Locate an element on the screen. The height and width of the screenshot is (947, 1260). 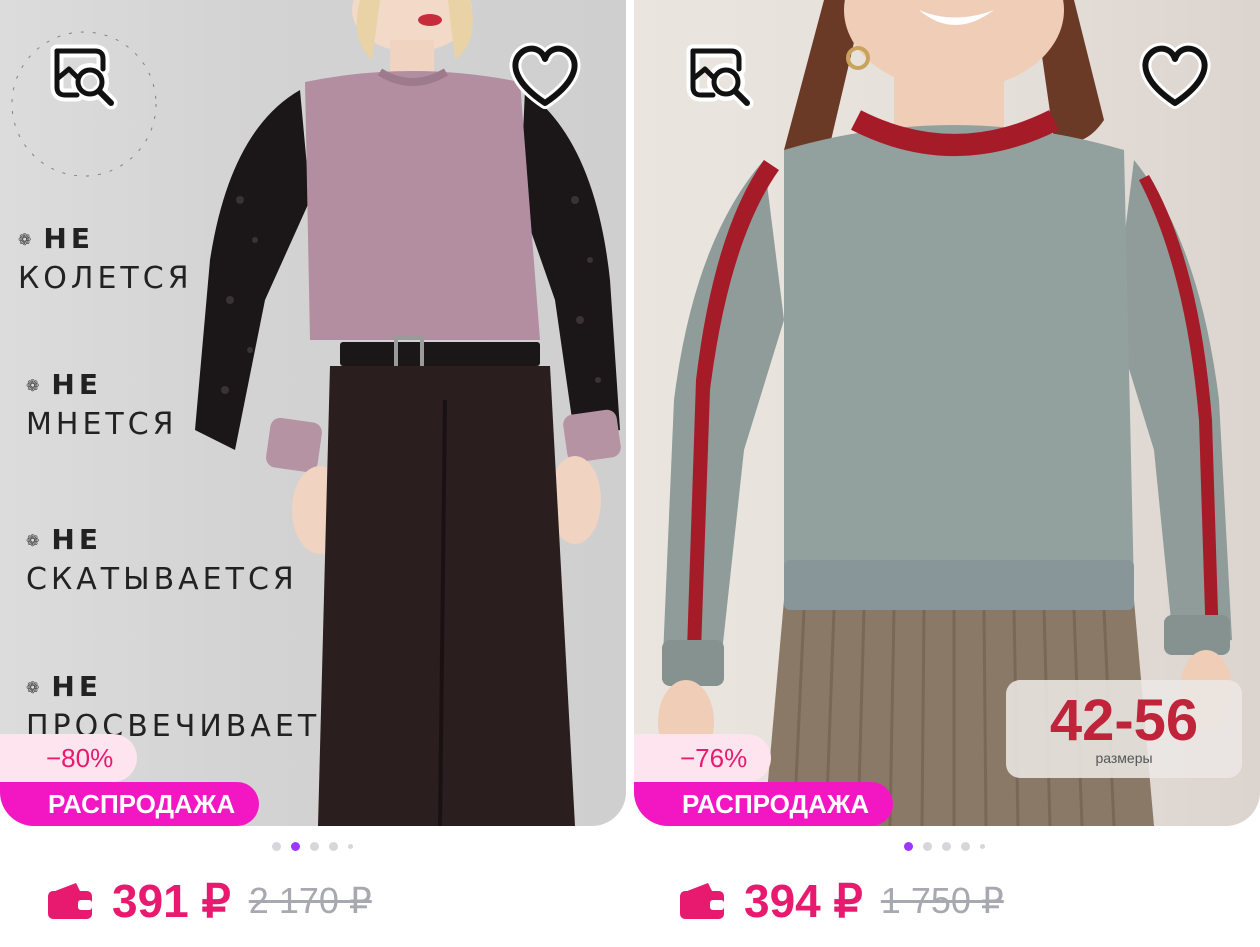
feature-word: КОЛЕТСЯ is located at coordinates (105, 278).